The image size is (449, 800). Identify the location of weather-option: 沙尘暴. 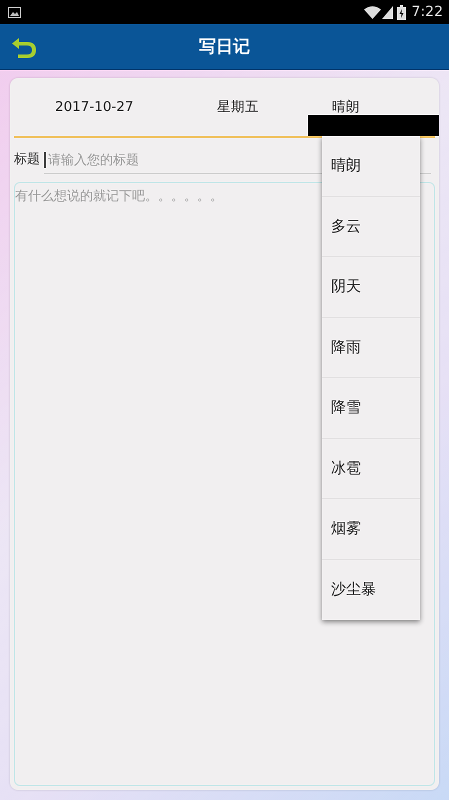
(371, 590).